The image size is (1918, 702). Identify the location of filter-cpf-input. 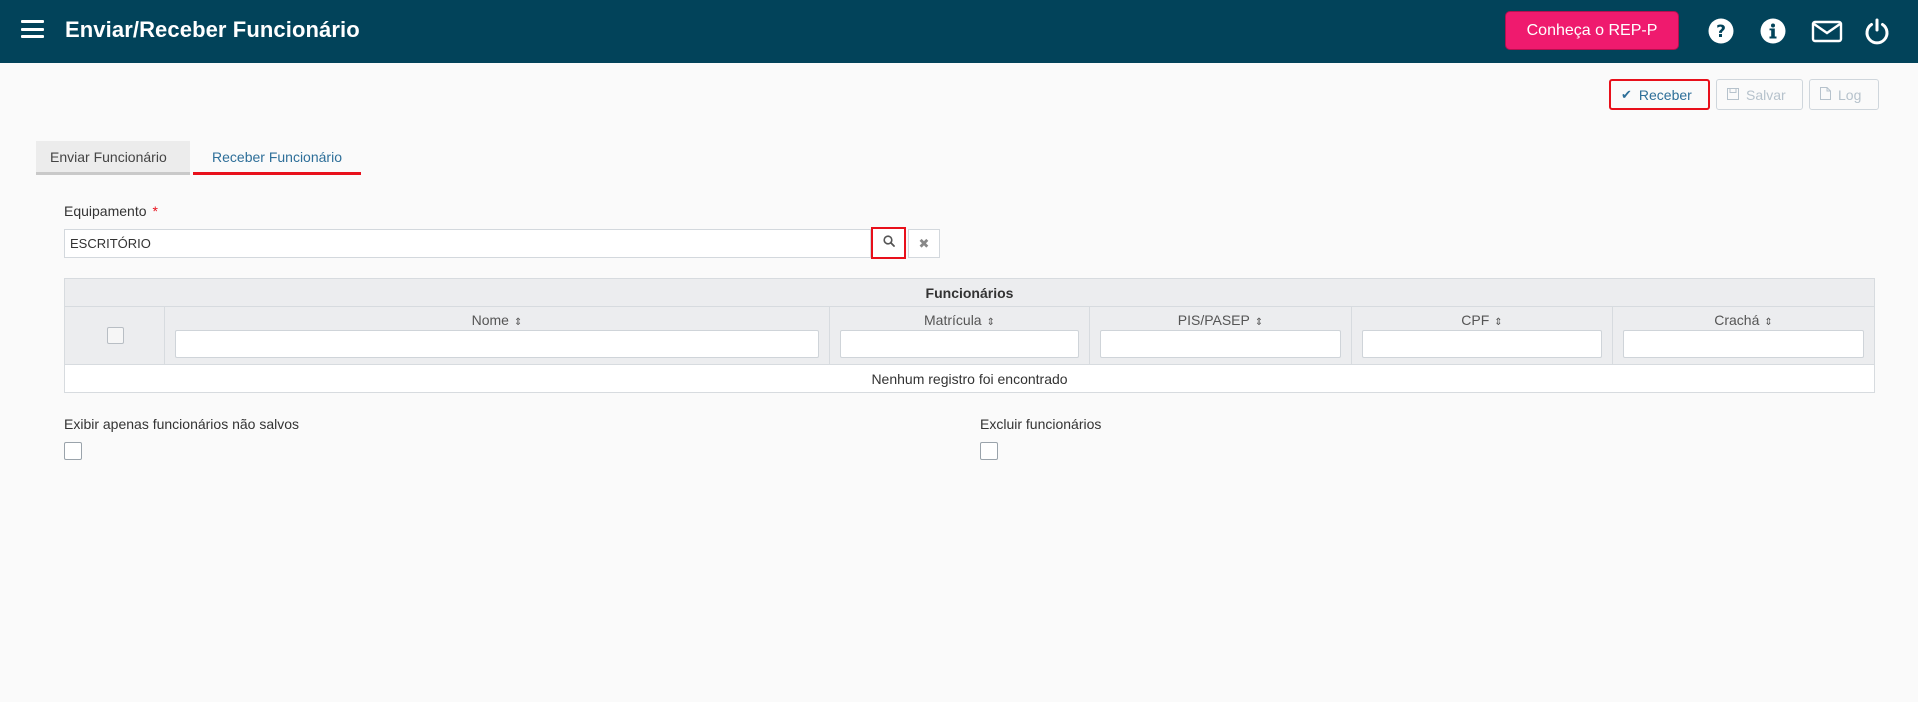
(1482, 344).